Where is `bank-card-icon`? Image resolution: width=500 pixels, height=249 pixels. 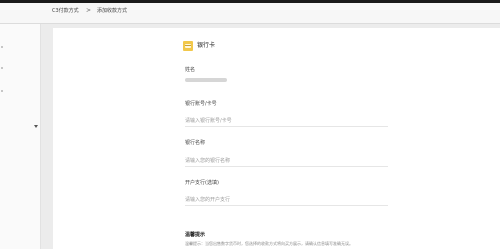
bank-card-icon is located at coordinates (188, 46).